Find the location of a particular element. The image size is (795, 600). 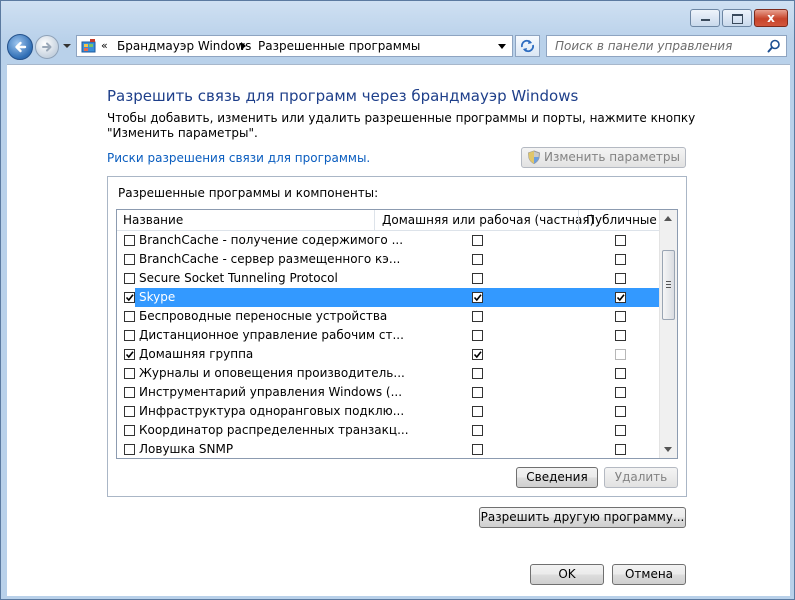

table-row: Secure Socket Tunneling Protocol is located at coordinates (388, 278).